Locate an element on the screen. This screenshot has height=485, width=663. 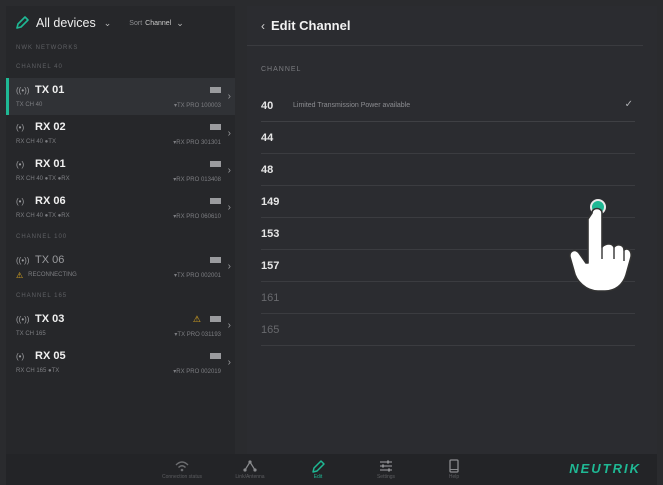
channel-number: 161 is located at coordinates (270, 297).